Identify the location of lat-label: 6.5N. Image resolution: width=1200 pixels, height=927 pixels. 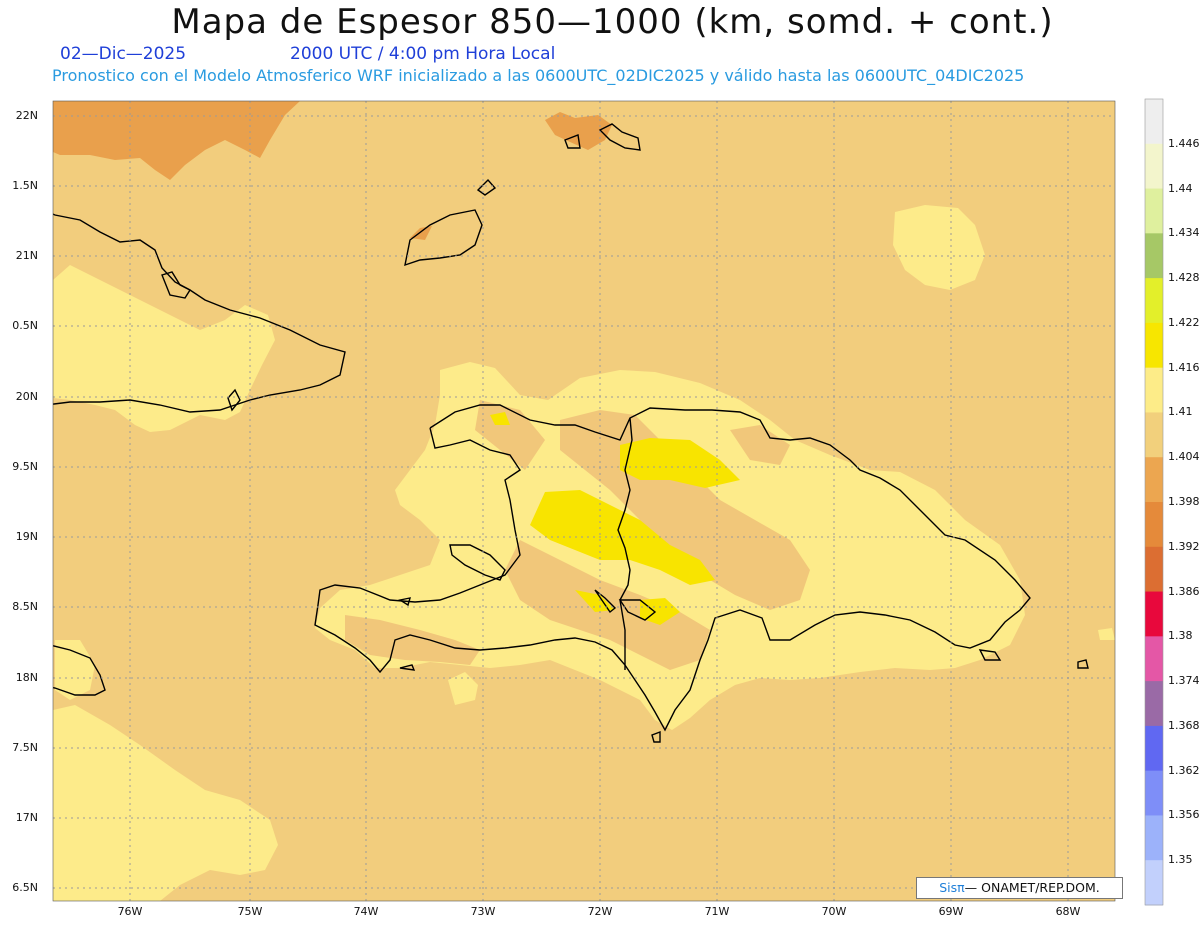
(25, 887).